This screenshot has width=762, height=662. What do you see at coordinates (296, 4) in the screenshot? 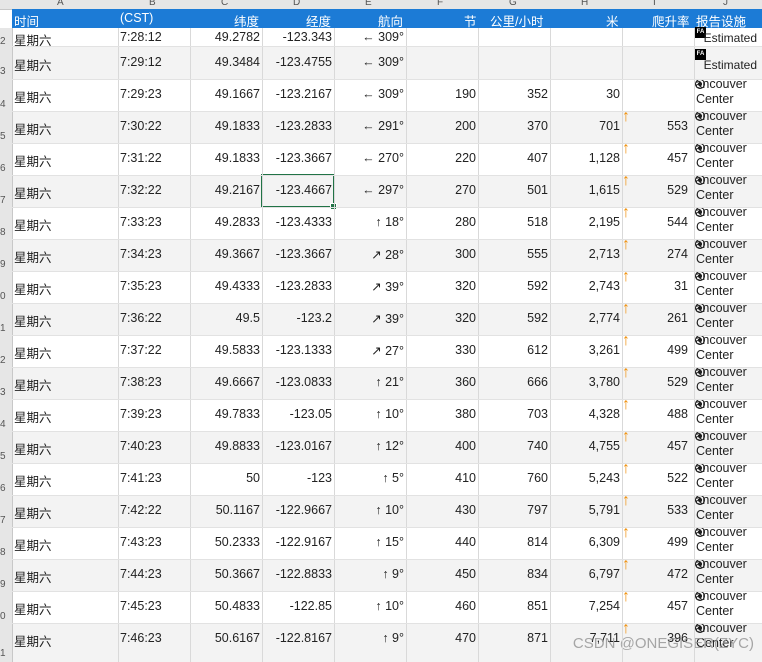
I see `column-letter-d: D` at bounding box center [296, 4].